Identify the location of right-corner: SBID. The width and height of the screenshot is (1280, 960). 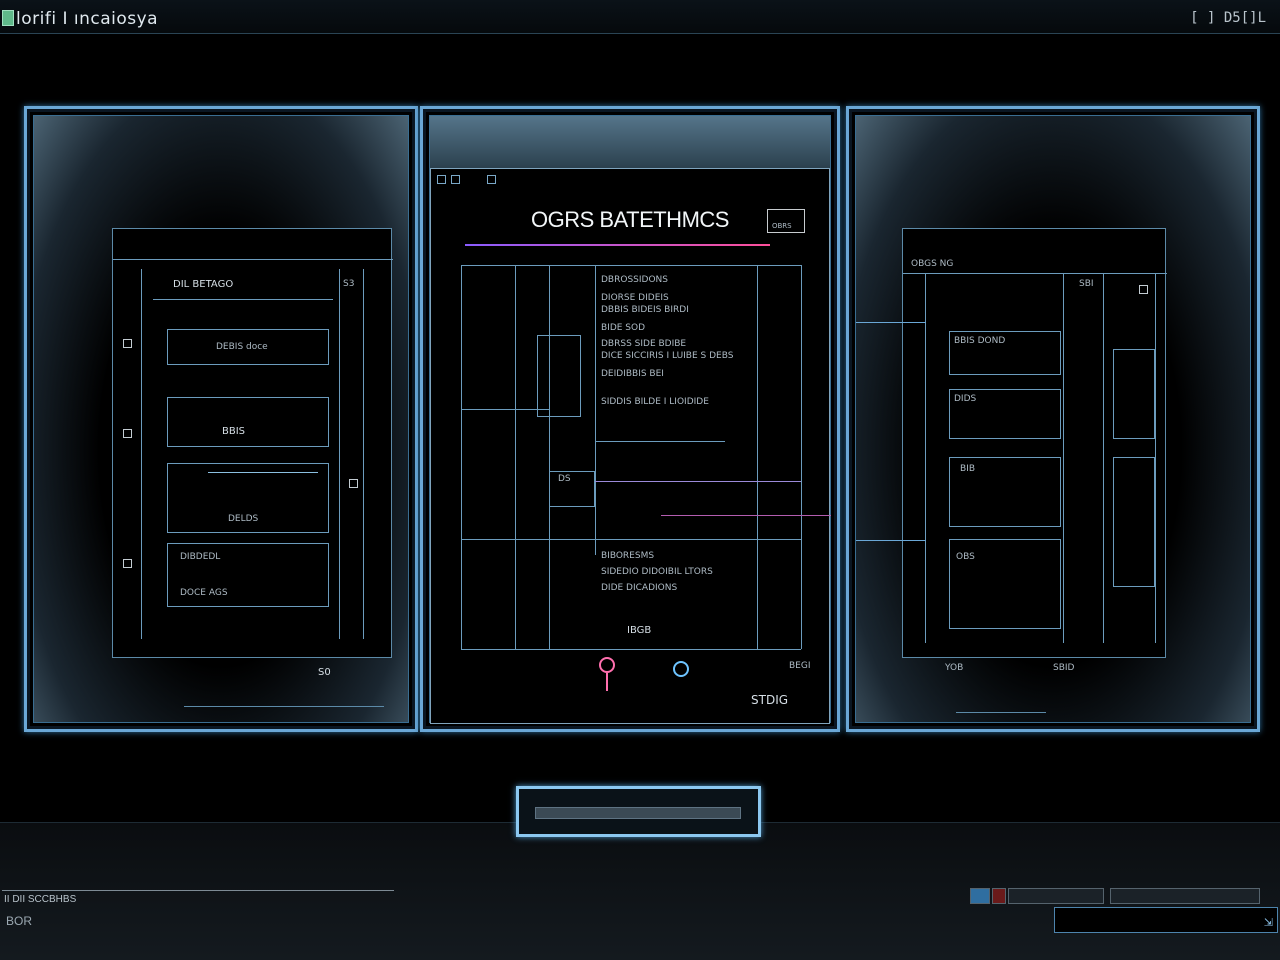
(1064, 668).